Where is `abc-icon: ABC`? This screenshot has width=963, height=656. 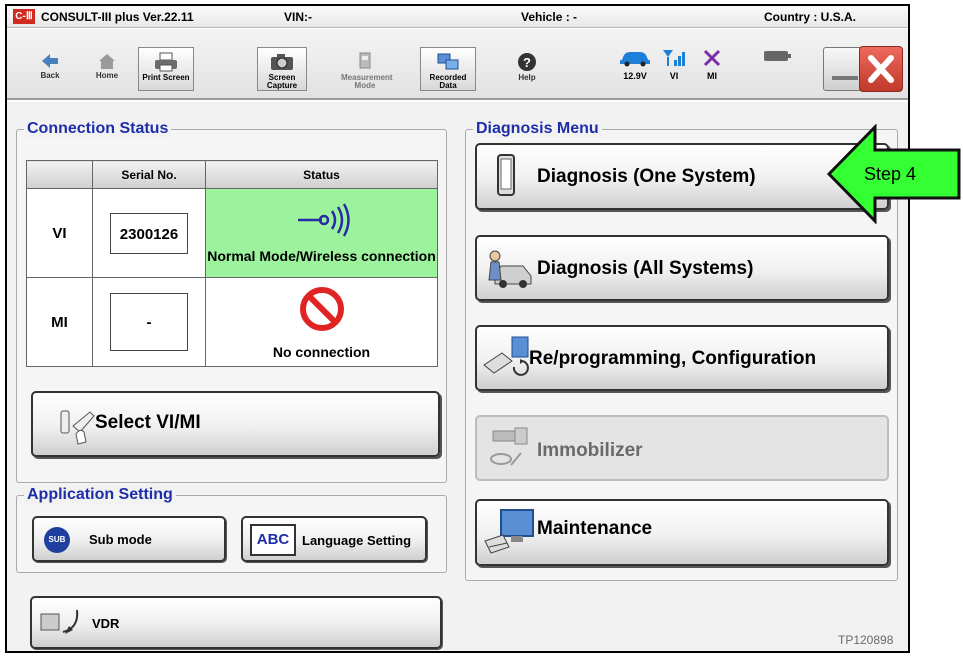
abc-icon: ABC is located at coordinates (273, 540).